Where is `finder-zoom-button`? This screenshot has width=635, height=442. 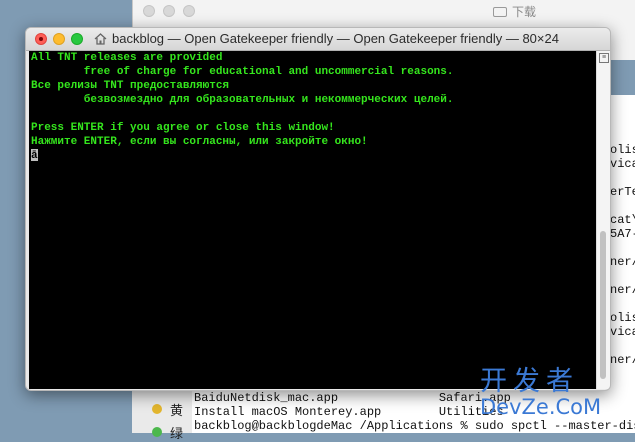
finder-zoom-button is located at coordinates (189, 11).